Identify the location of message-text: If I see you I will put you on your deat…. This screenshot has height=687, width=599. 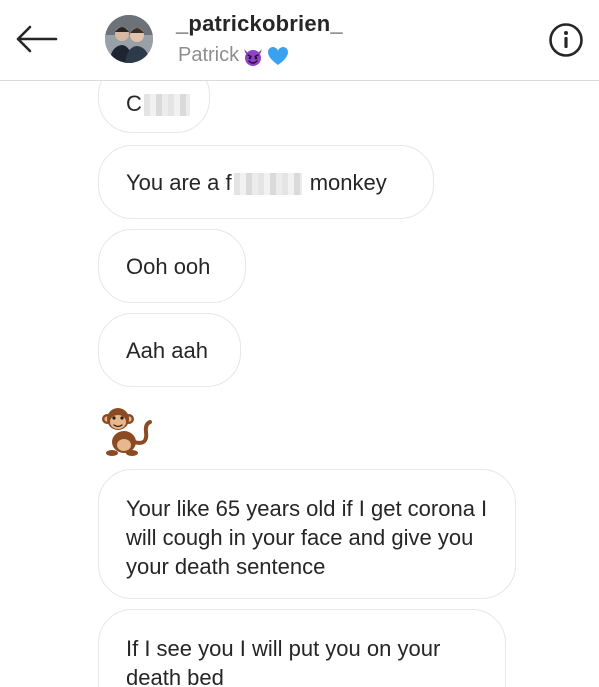
(283, 661).